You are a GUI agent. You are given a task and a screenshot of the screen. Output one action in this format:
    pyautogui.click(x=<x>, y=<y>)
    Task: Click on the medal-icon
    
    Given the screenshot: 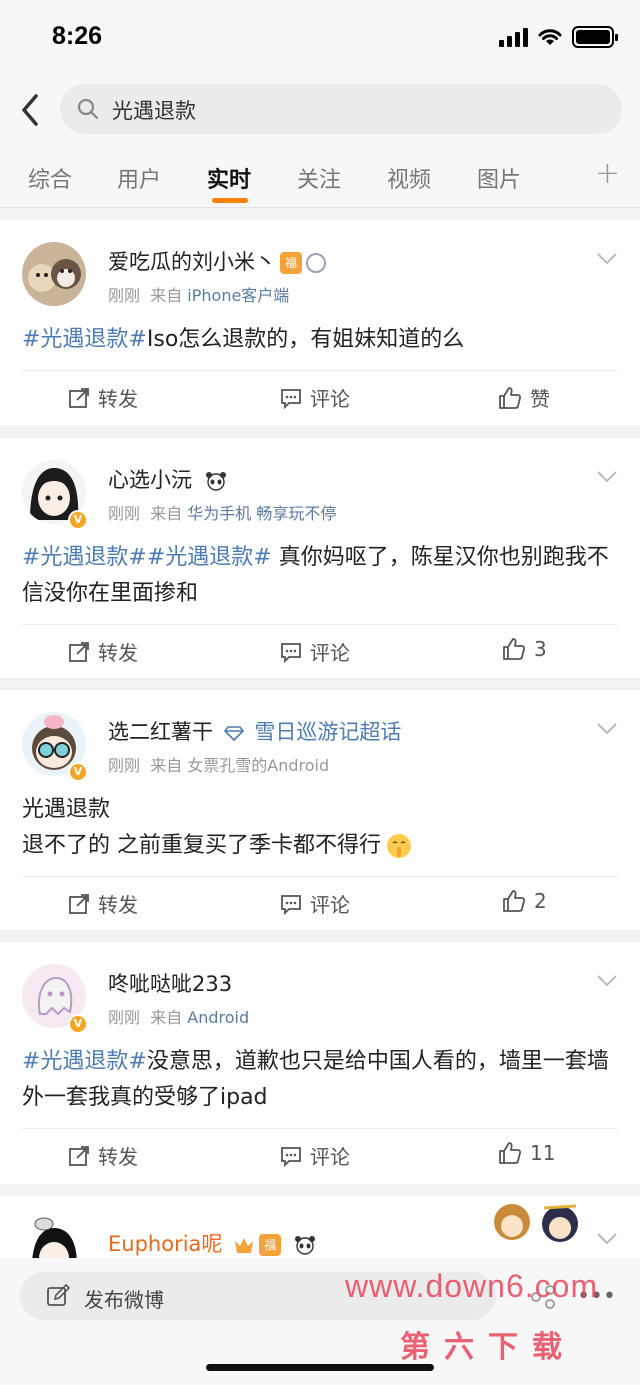 What is the action you would take?
    pyautogui.click(x=316, y=263)
    